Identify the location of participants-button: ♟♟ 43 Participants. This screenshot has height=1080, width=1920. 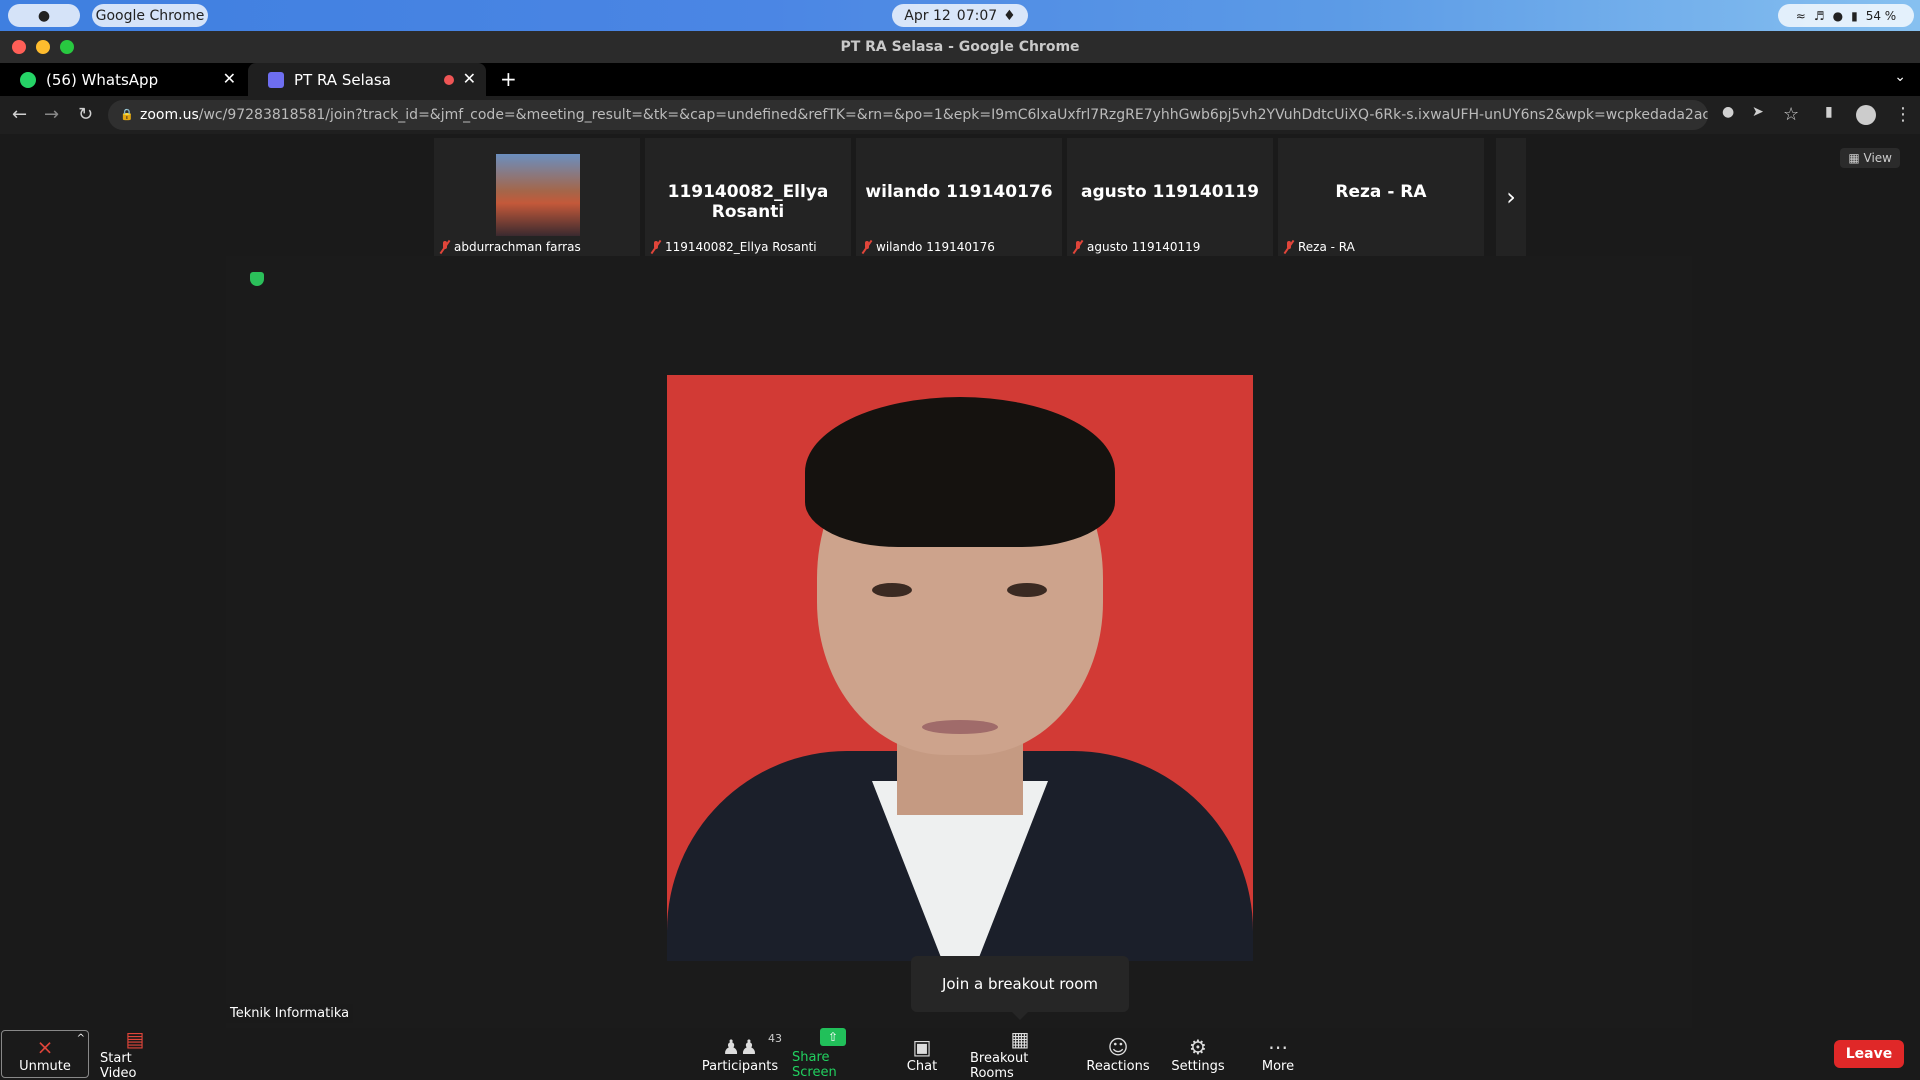
(741, 1054).